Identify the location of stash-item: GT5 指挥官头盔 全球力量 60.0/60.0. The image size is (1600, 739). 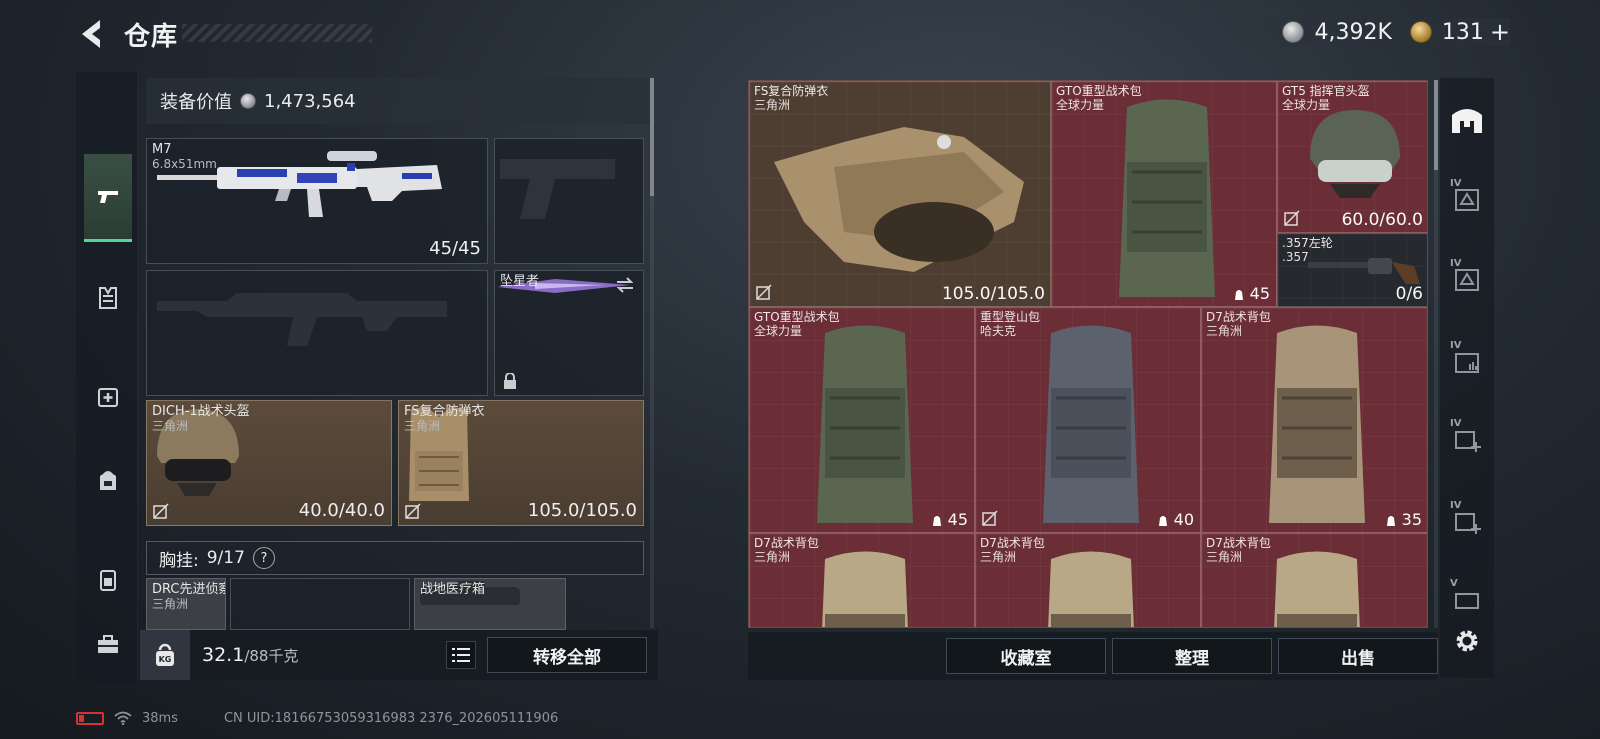
(1352, 157).